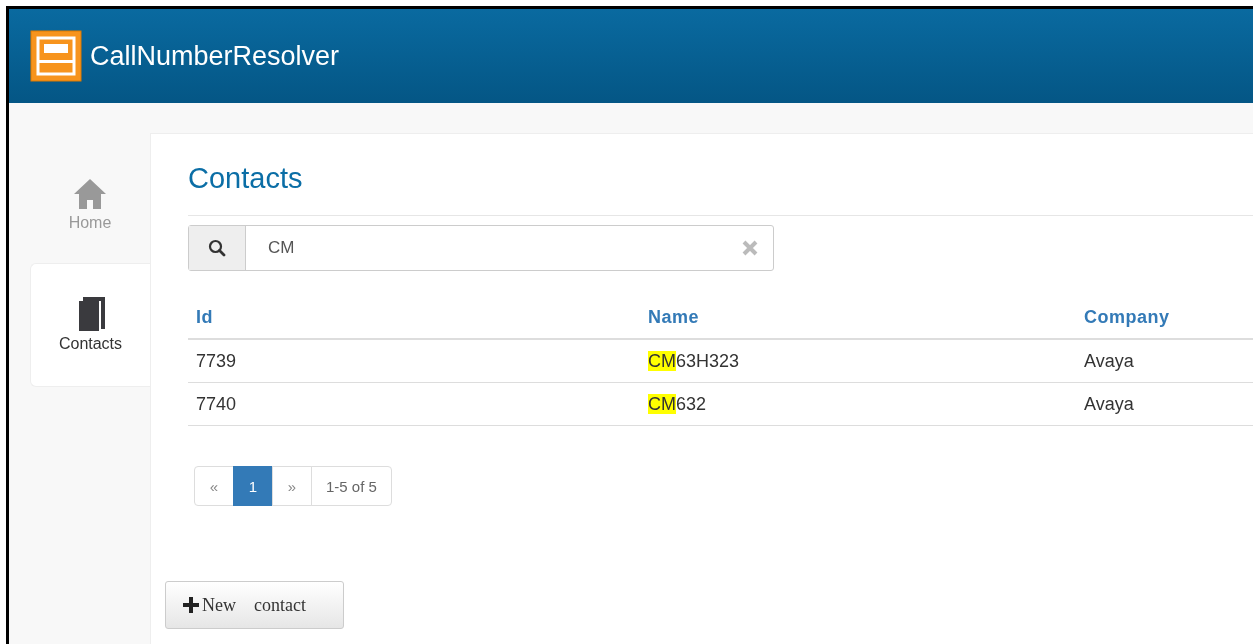  Describe the element at coordinates (750, 248) in the screenshot. I see `clear-icon` at that location.